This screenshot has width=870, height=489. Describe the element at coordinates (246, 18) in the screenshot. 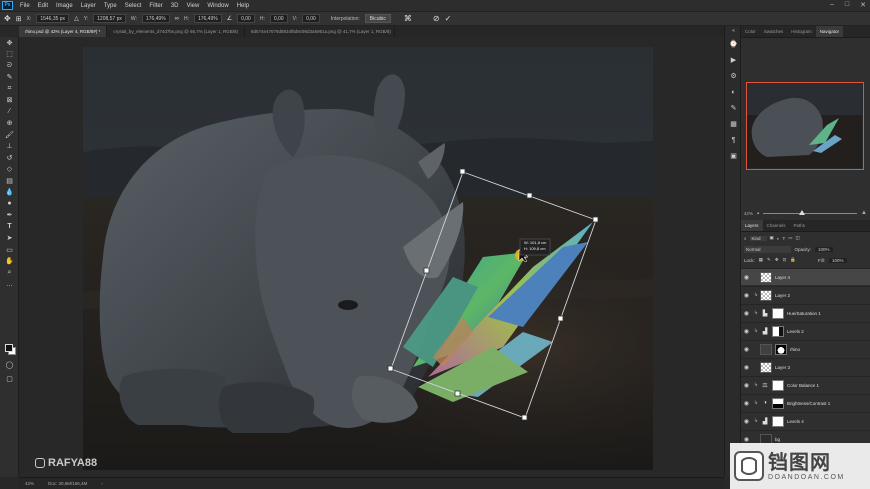

I see `angle-field: 0,00` at that location.